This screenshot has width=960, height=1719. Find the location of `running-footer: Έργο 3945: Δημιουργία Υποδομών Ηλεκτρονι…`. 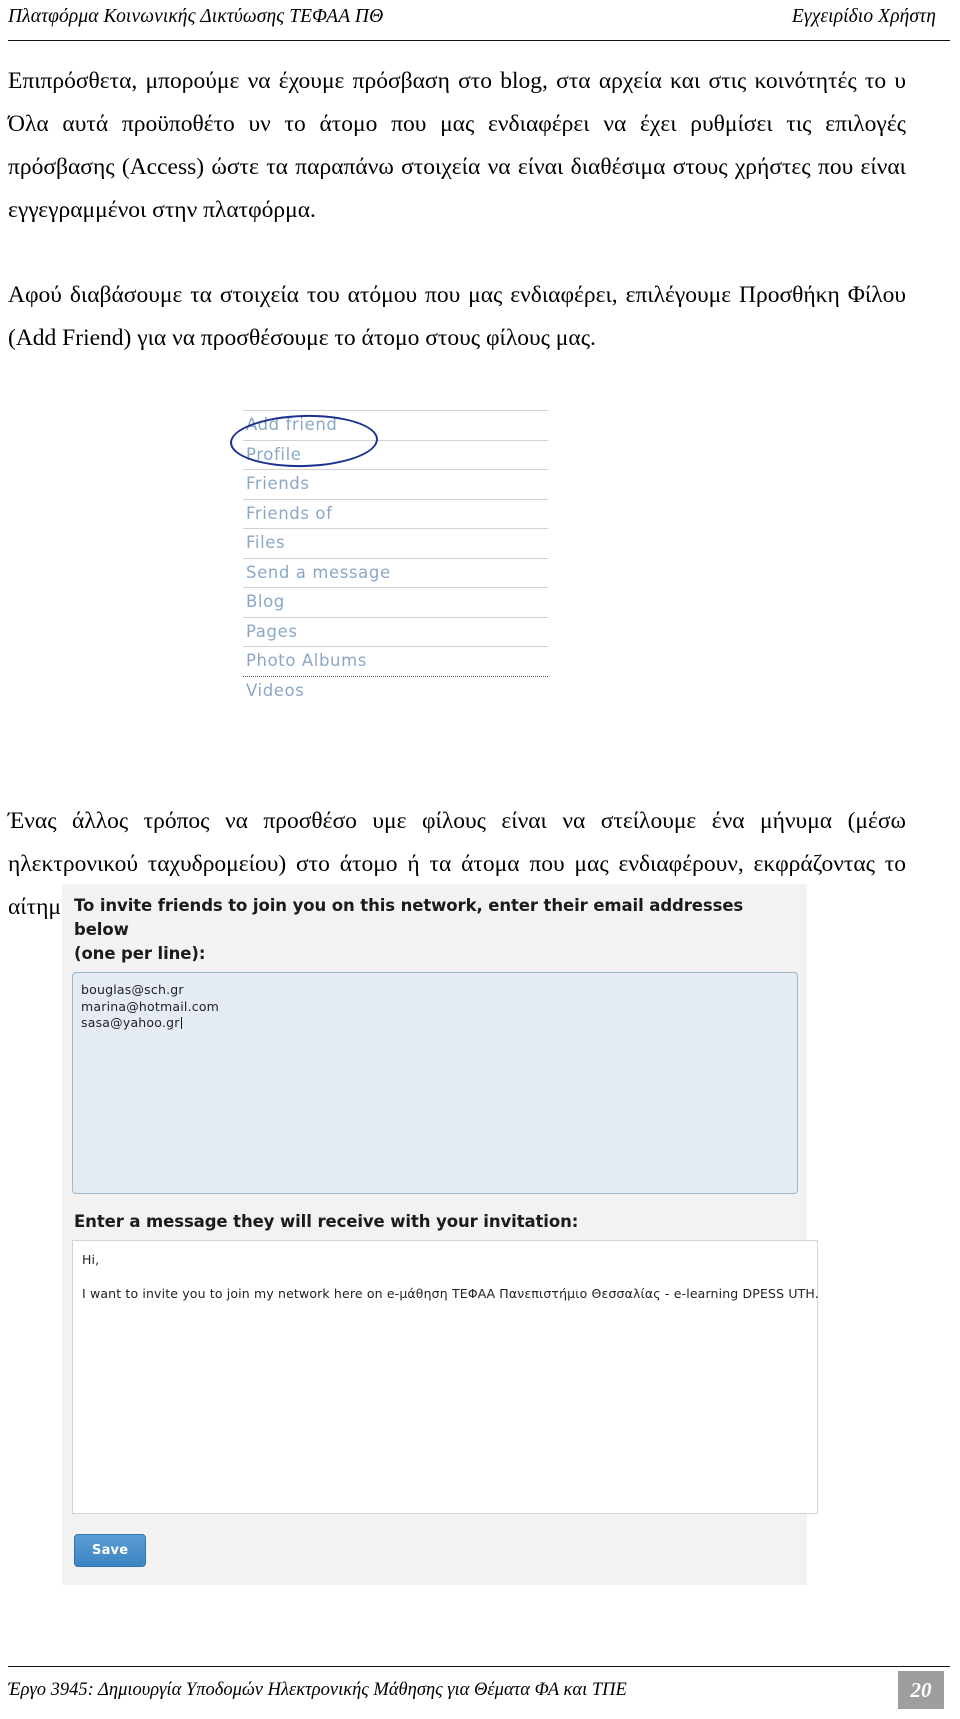

running-footer: Έργο 3945: Δημιουργία Υποδομών Ηλεκτρονι… is located at coordinates (479, 1690).